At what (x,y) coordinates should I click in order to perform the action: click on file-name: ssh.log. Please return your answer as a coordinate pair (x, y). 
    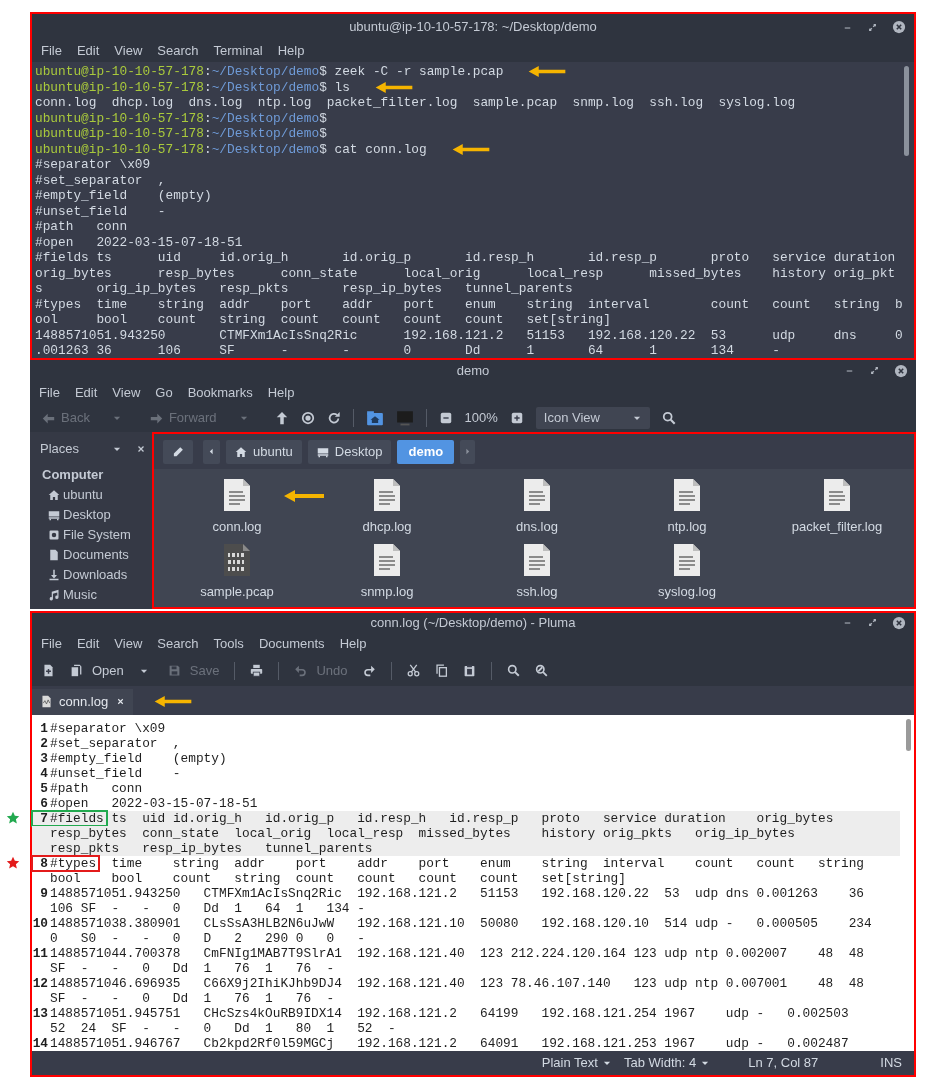
    Looking at the image, I should click on (537, 591).